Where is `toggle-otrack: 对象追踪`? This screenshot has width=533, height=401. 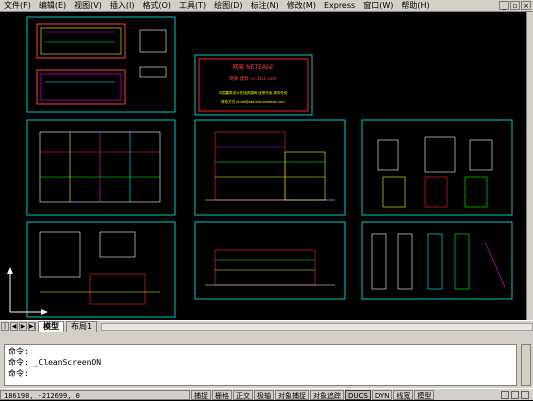 toggle-otrack: 对象追踪 is located at coordinates (327, 394).